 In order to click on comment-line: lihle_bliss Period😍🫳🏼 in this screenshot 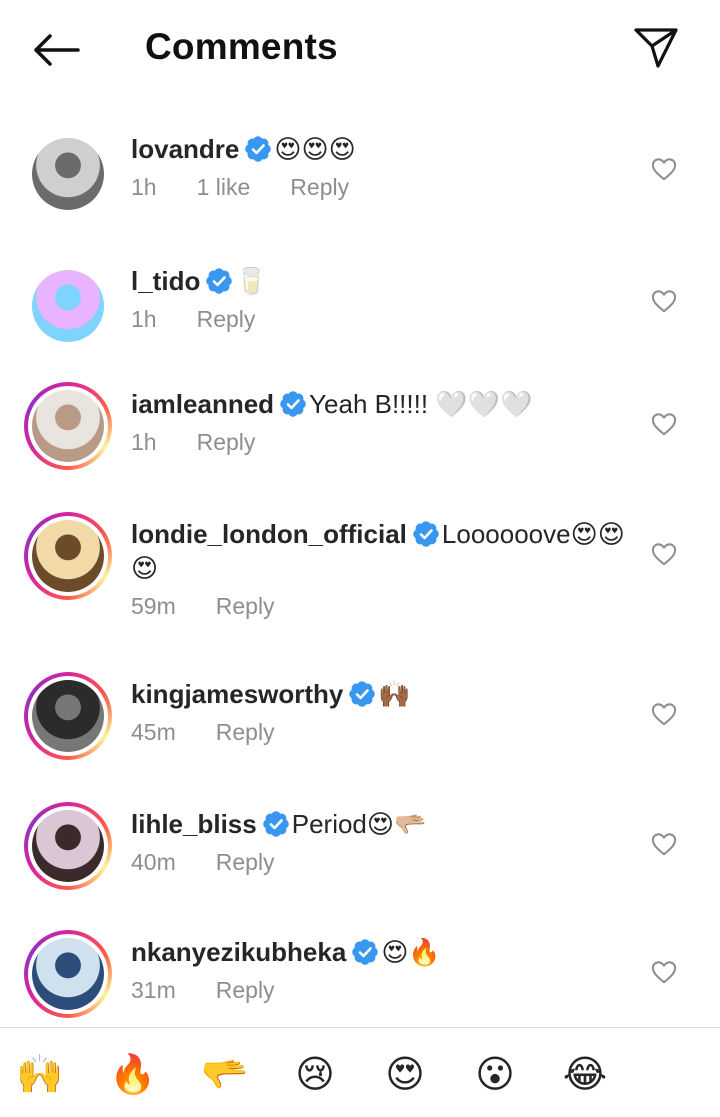, I will do `click(381, 824)`.